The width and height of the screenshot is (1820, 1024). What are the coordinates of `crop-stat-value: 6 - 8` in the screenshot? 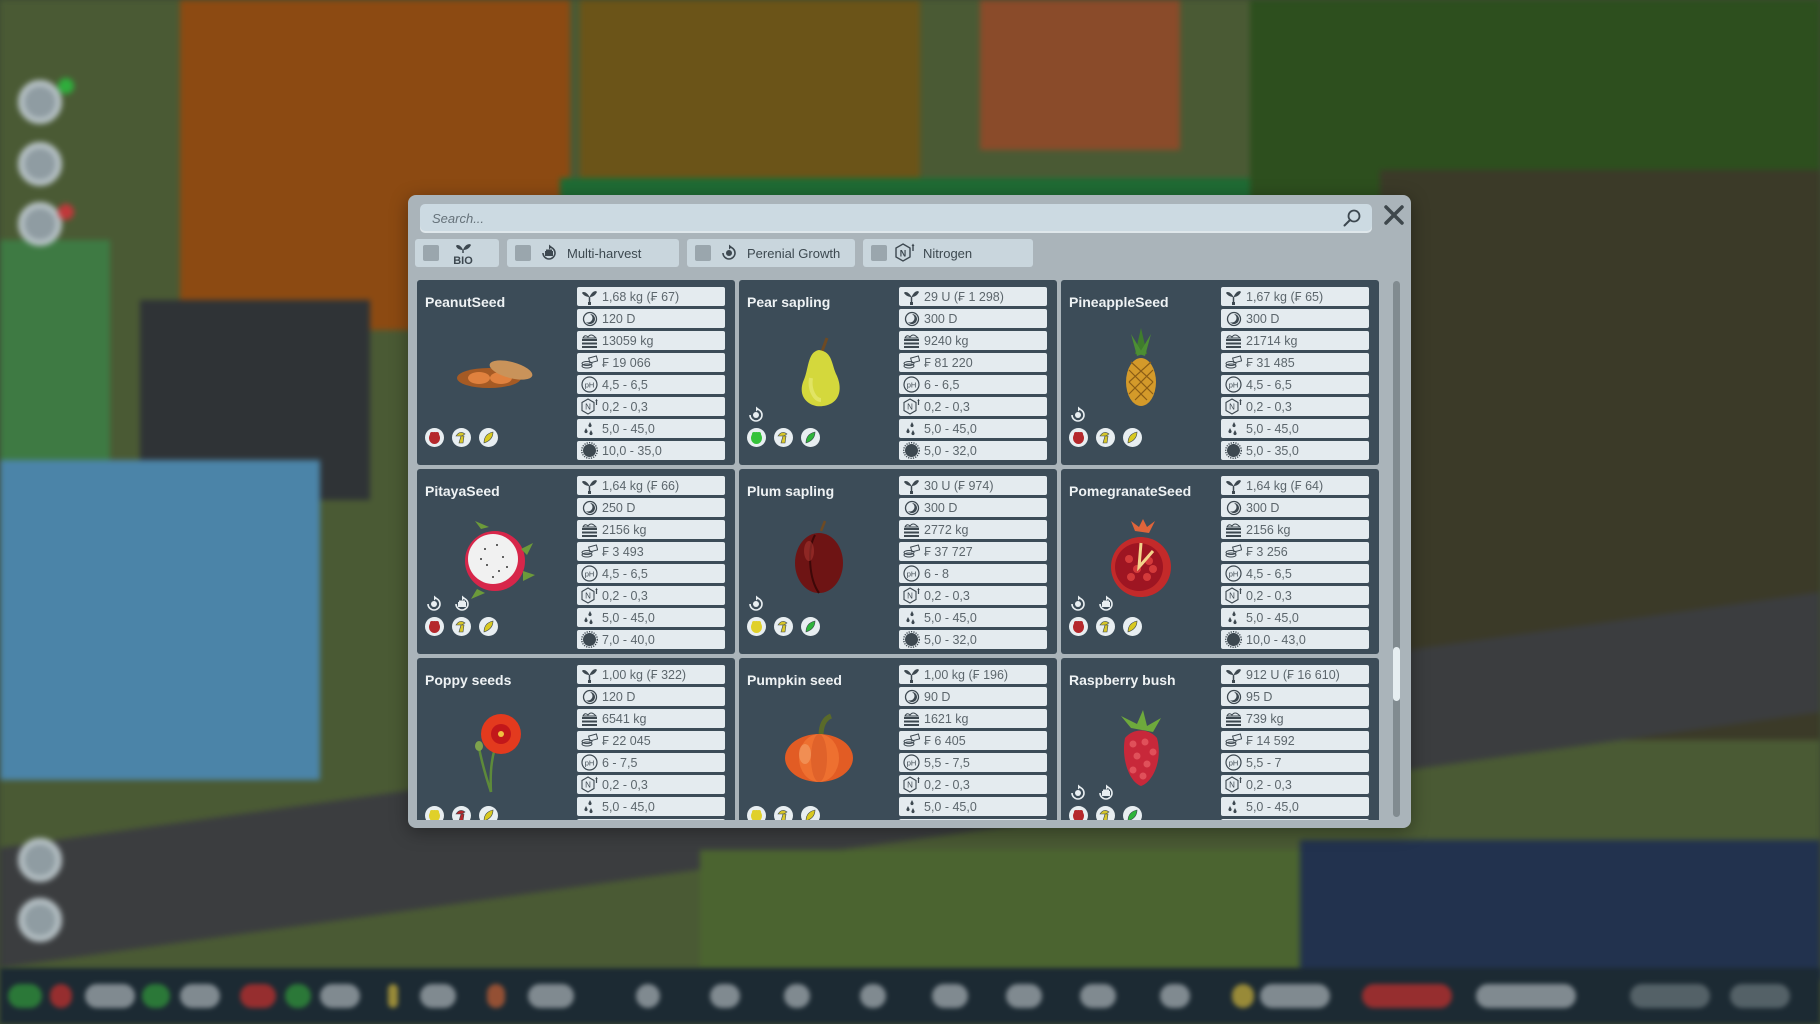 It's located at (937, 573).